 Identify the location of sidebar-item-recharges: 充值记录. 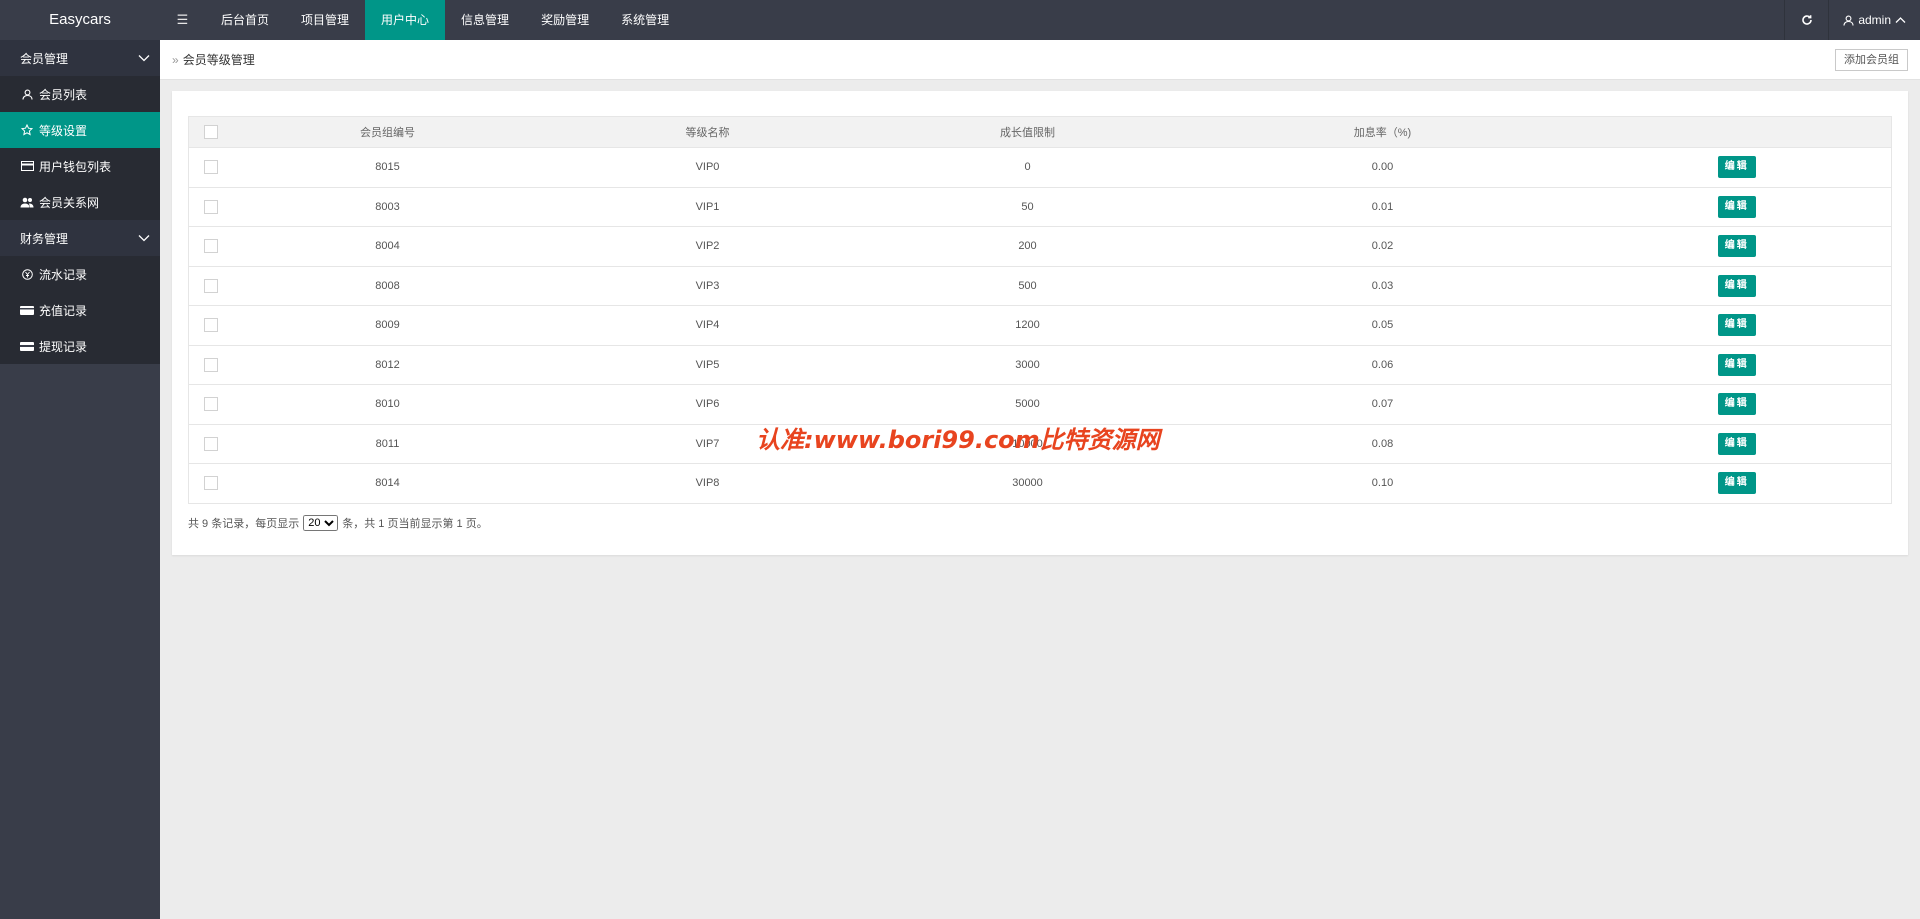
(80, 310).